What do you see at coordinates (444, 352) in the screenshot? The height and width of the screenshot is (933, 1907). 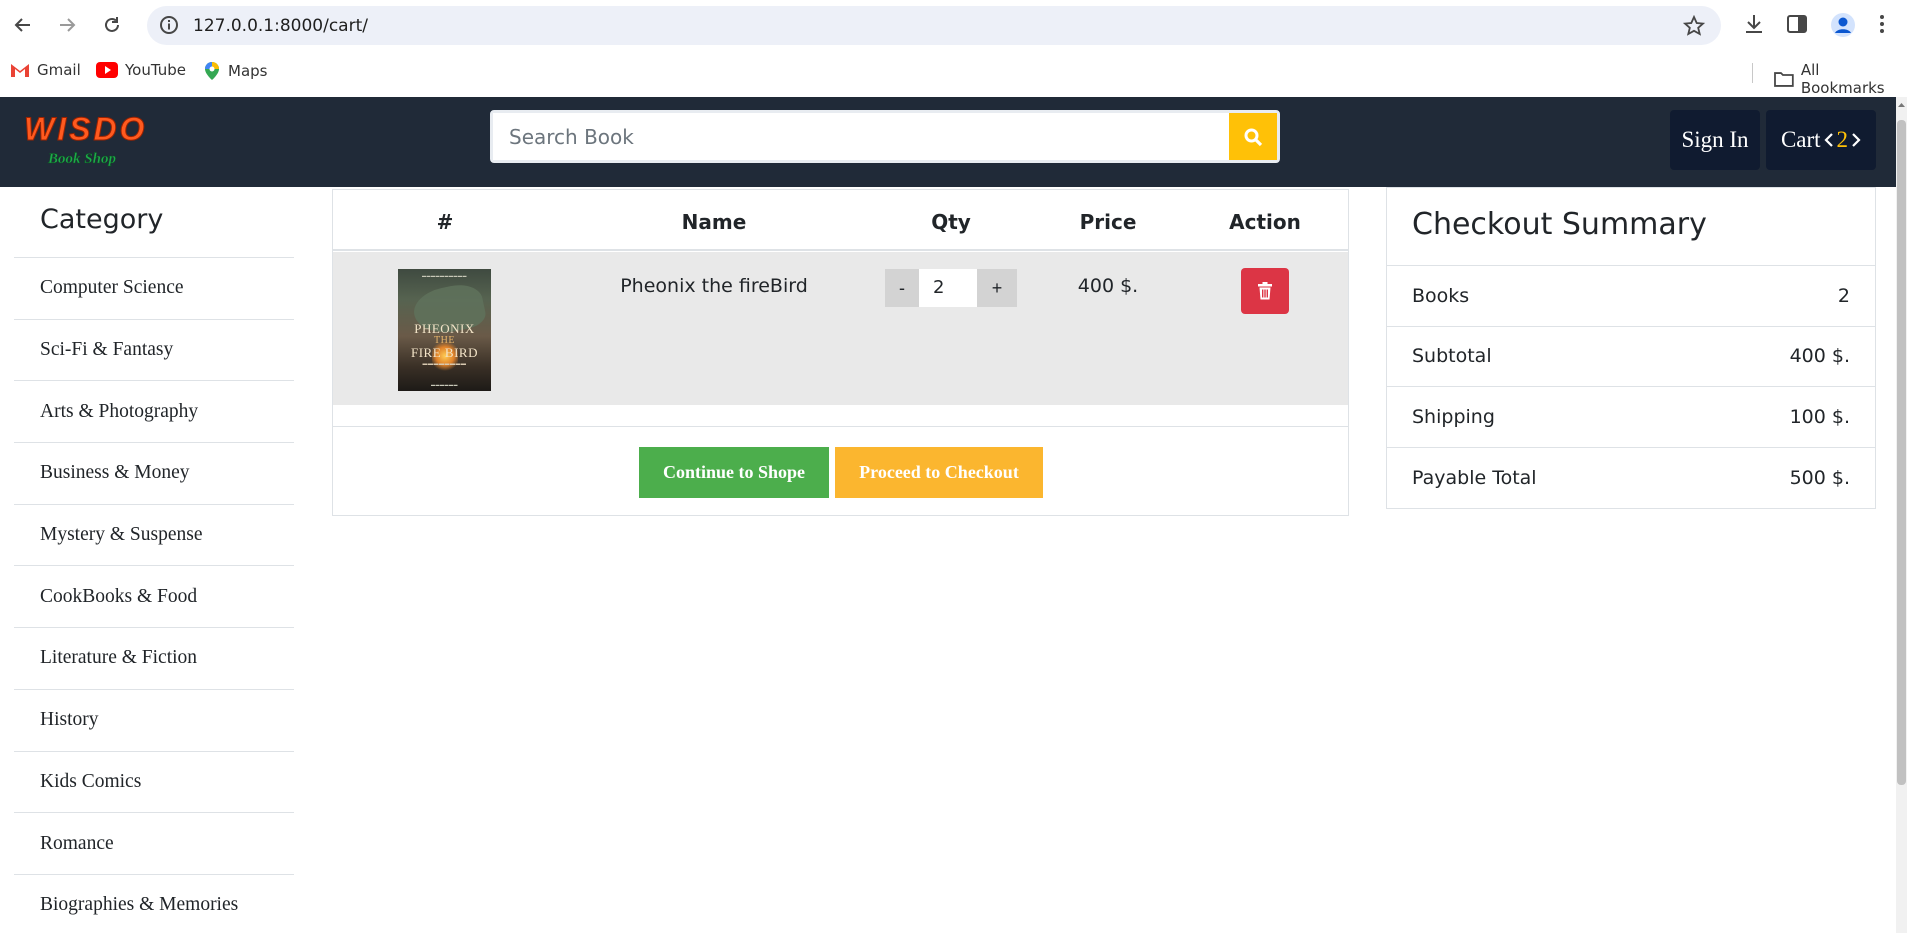 I see `cover-title-line-3: FIRE BIRD` at bounding box center [444, 352].